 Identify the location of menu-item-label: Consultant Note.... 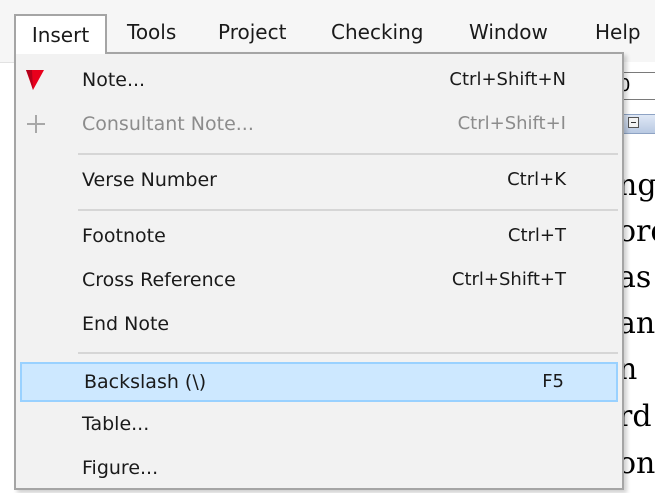
(168, 124).